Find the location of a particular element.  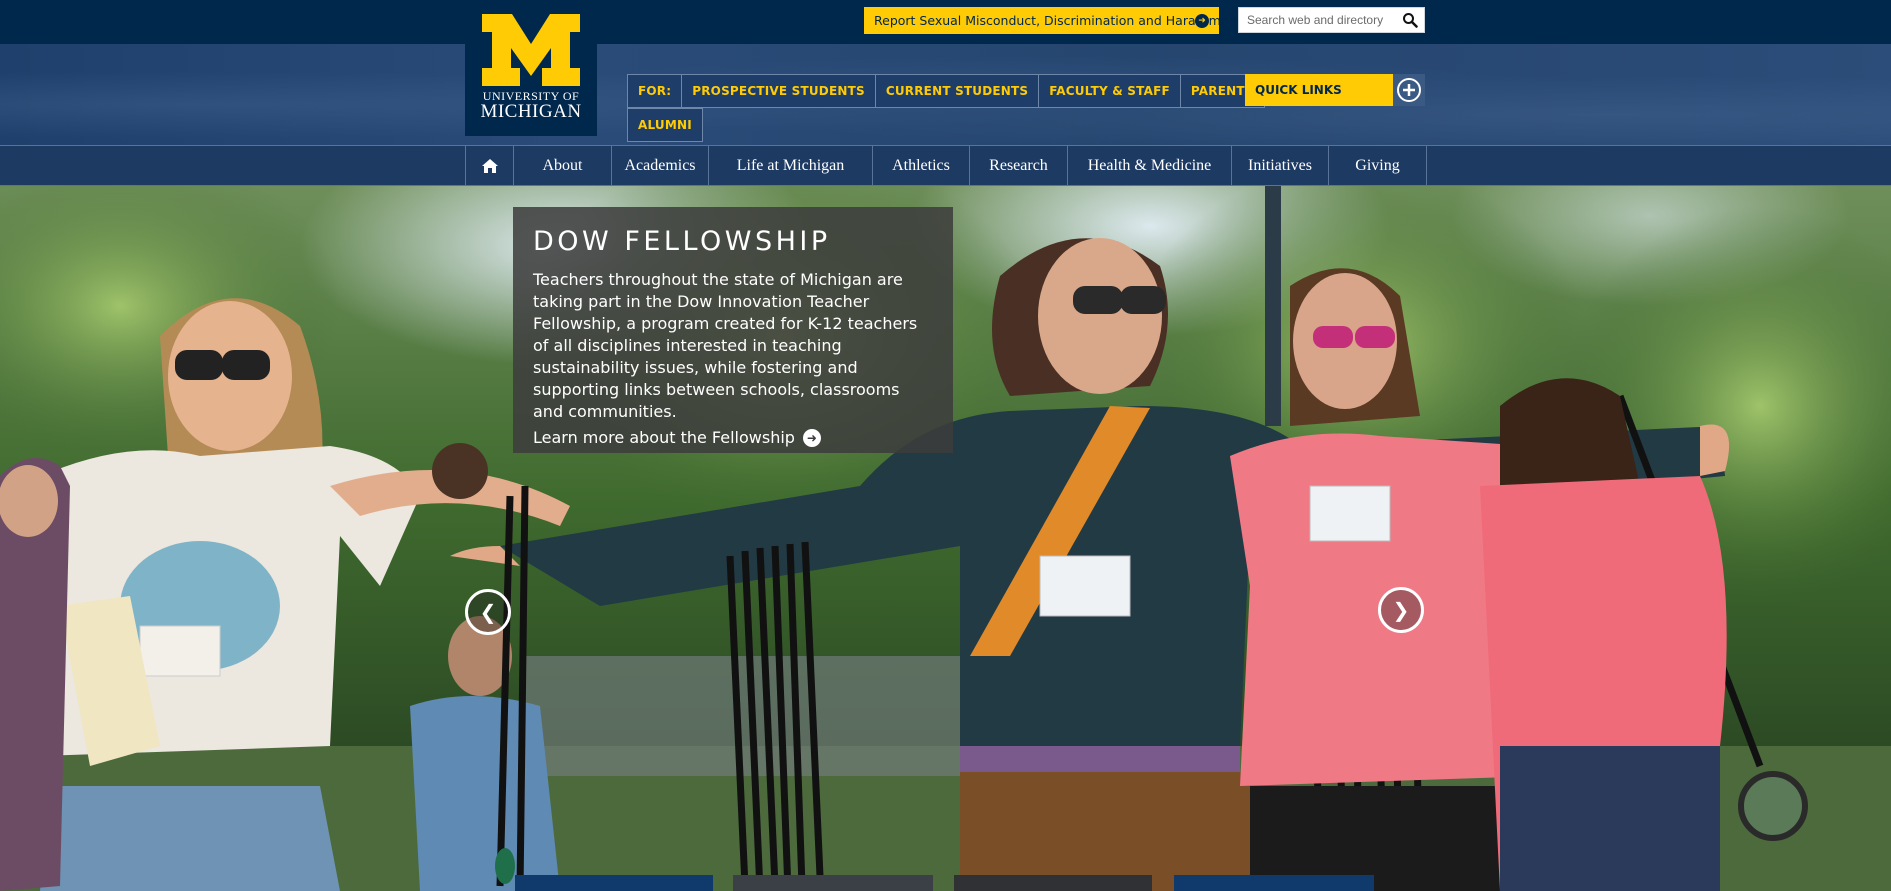

nav-life-at-michigan: Life at Michigan is located at coordinates (791, 165).